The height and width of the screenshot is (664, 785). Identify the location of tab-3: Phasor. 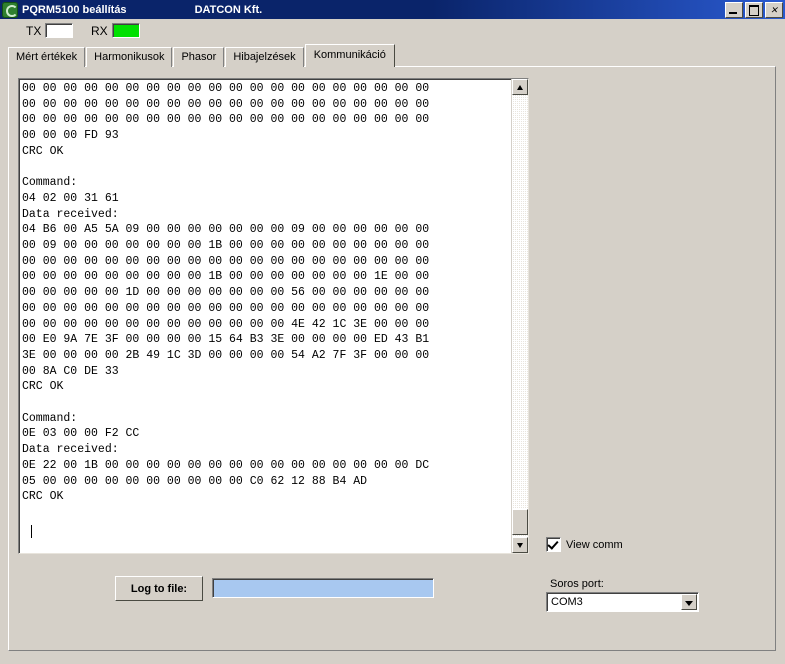
(199, 57).